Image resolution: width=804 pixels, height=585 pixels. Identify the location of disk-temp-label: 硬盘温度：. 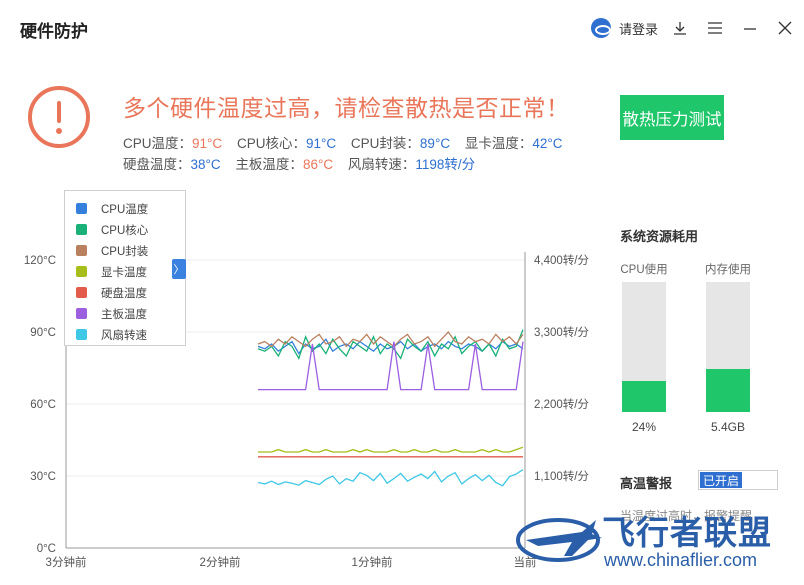
(157, 164).